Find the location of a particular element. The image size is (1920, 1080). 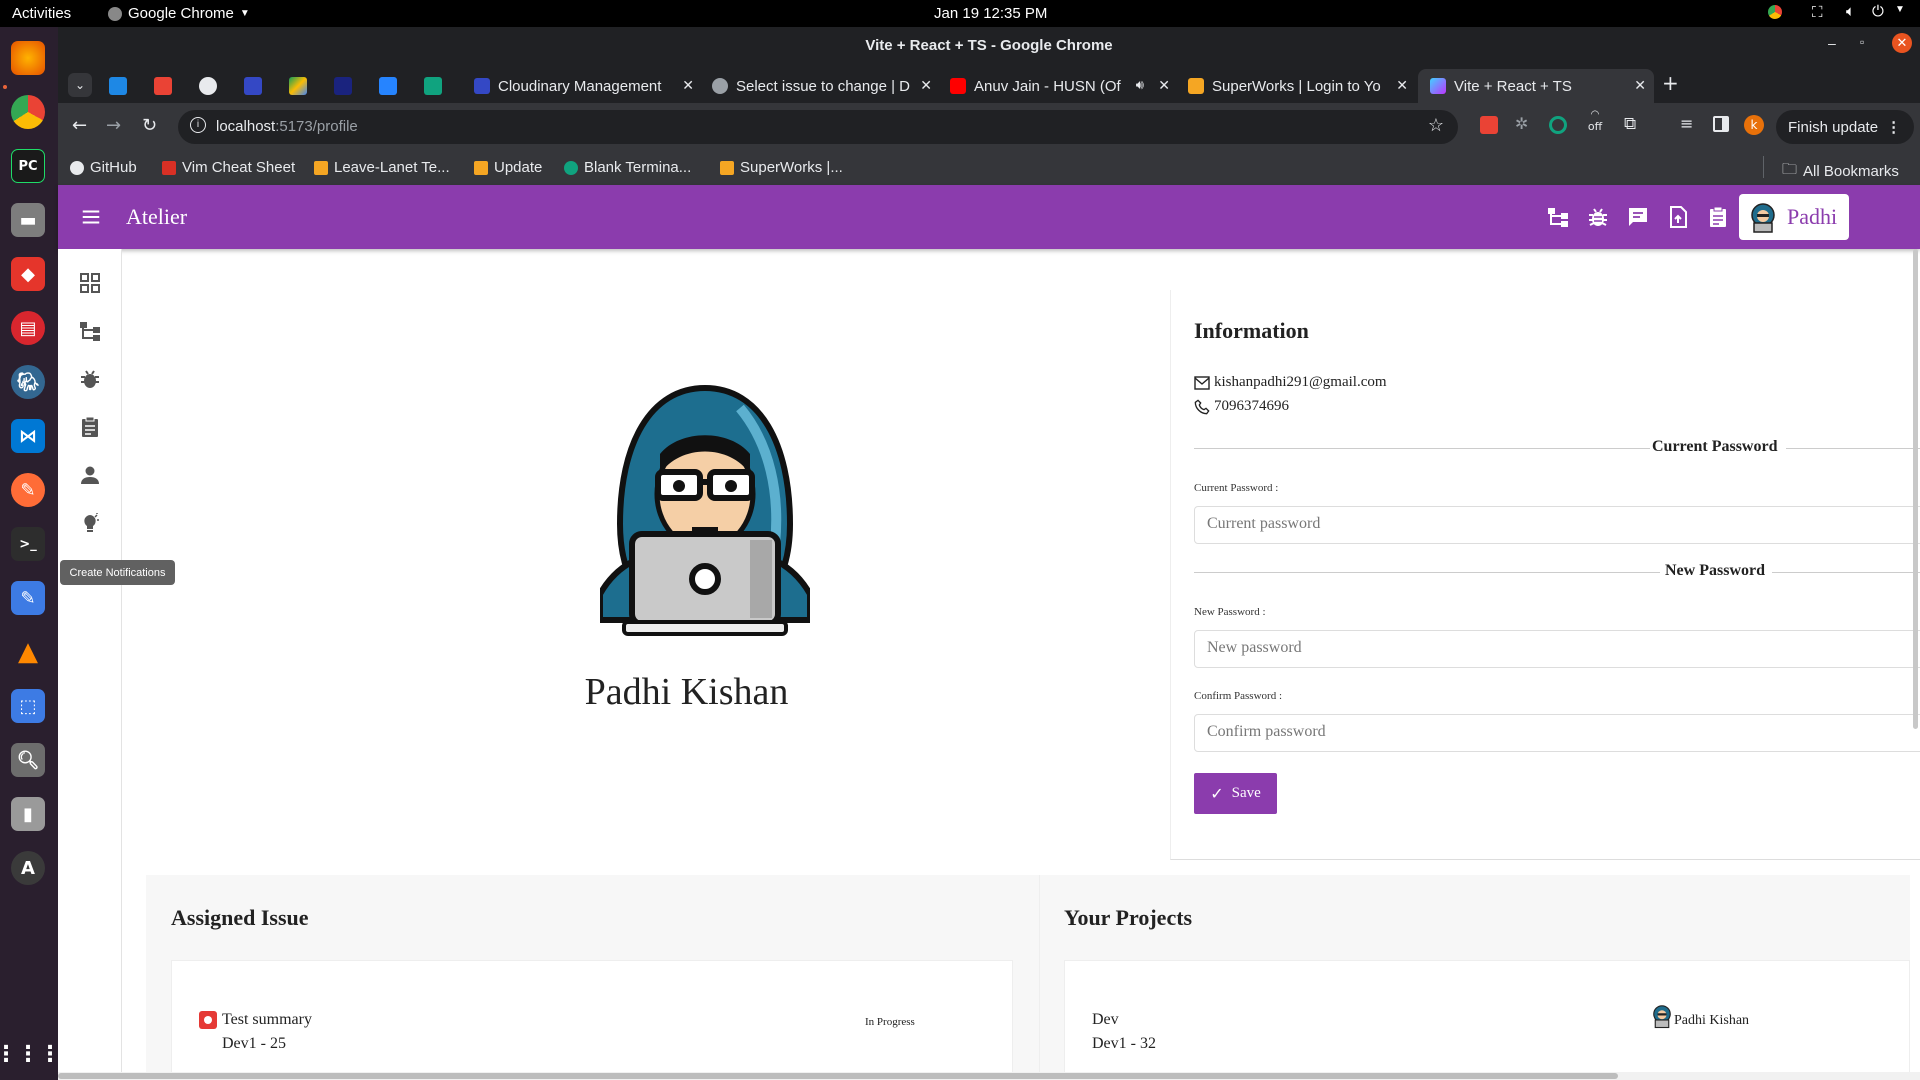

bookmark-star-icon: ☆ is located at coordinates (1436, 125).